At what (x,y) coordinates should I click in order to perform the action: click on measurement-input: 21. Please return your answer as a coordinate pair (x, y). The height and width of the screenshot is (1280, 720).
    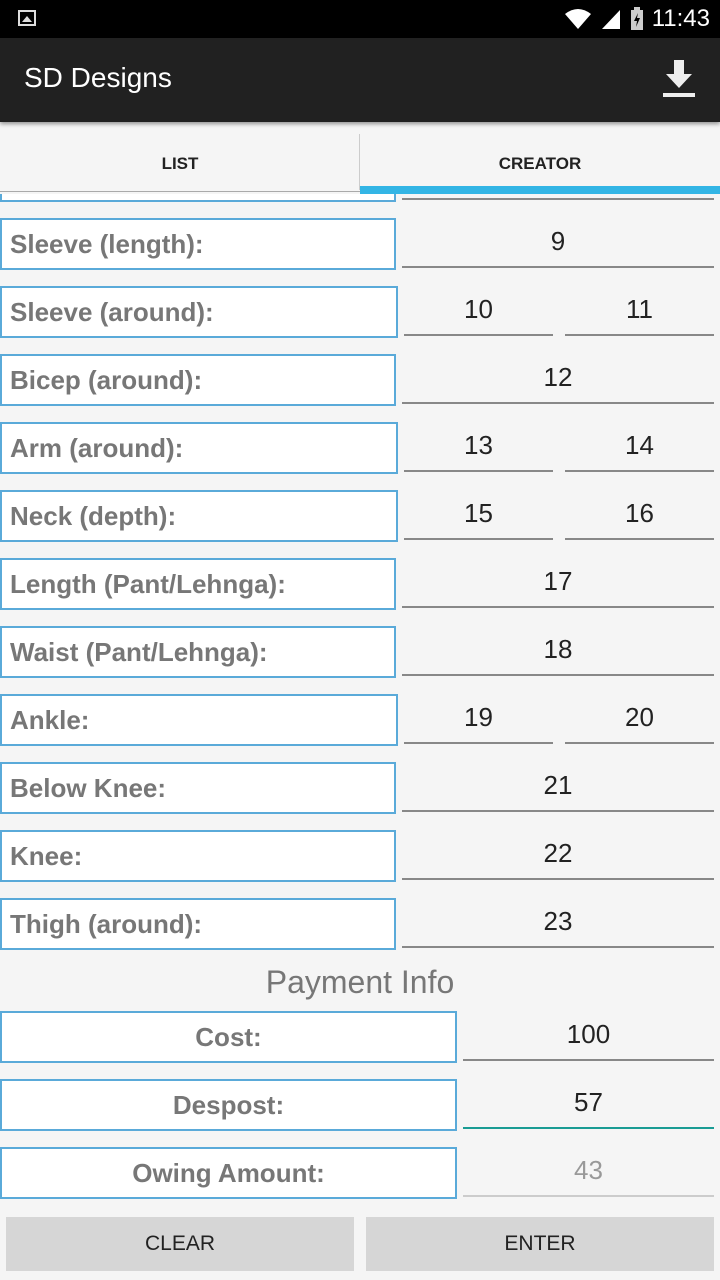
    Looking at the image, I should click on (558, 786).